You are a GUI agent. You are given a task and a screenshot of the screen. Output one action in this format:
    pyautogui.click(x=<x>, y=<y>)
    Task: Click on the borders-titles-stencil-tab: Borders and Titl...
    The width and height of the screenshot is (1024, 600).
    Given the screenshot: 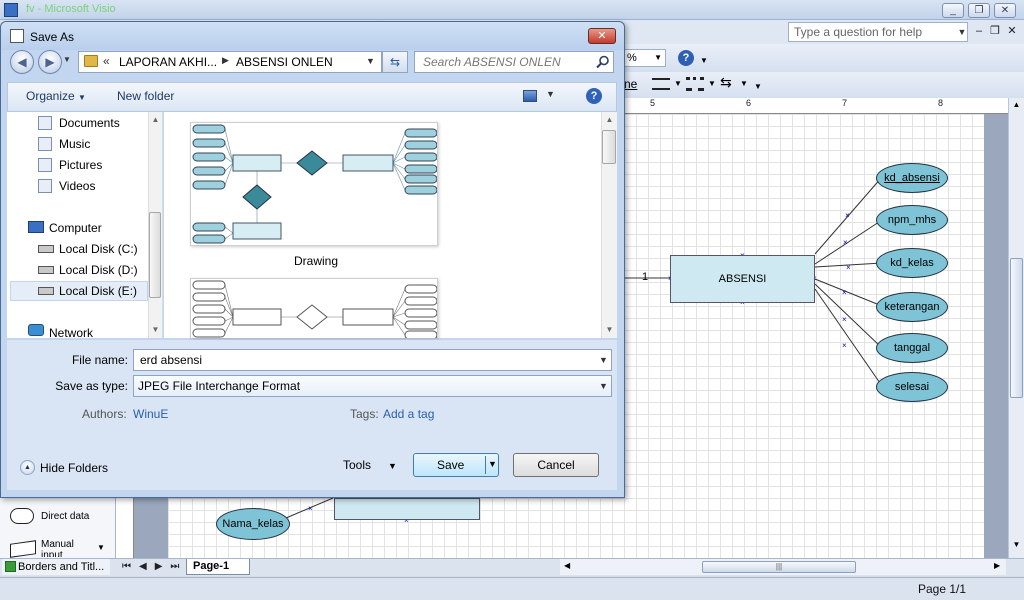 What is the action you would take?
    pyautogui.click(x=56, y=567)
    